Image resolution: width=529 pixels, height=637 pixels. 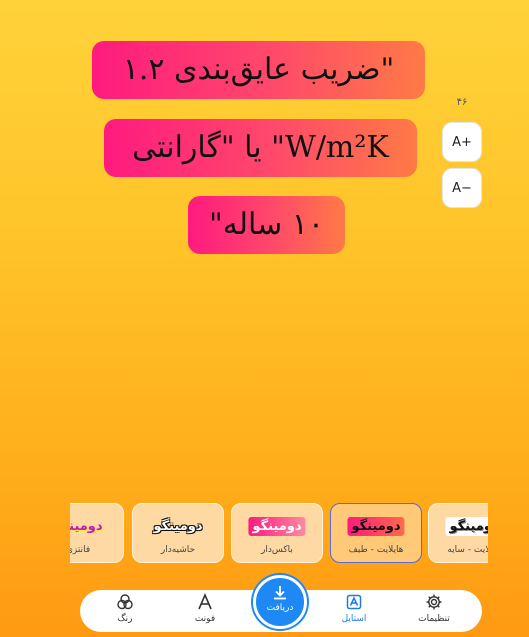 I want to click on style-label: هایلایت - سایه, so click(x=467, y=550).